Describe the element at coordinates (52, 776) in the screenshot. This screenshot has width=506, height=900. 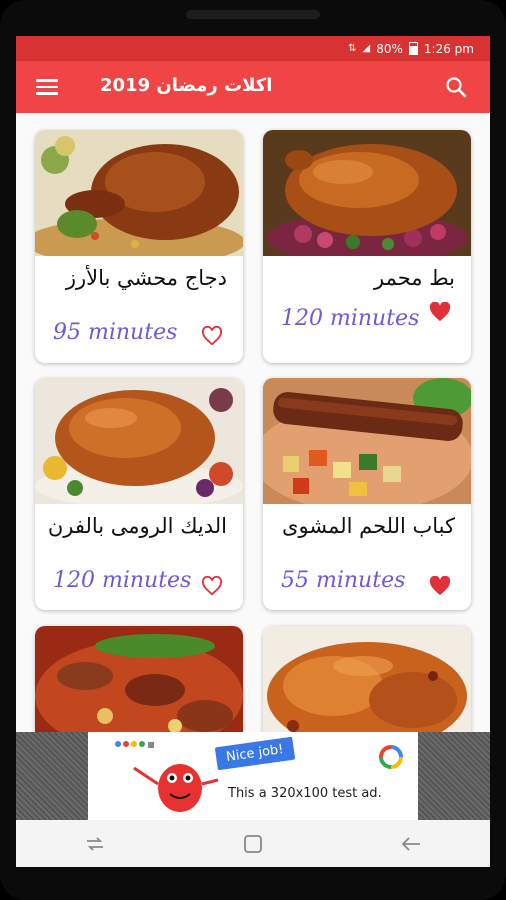
I see `ad-border-left` at that location.